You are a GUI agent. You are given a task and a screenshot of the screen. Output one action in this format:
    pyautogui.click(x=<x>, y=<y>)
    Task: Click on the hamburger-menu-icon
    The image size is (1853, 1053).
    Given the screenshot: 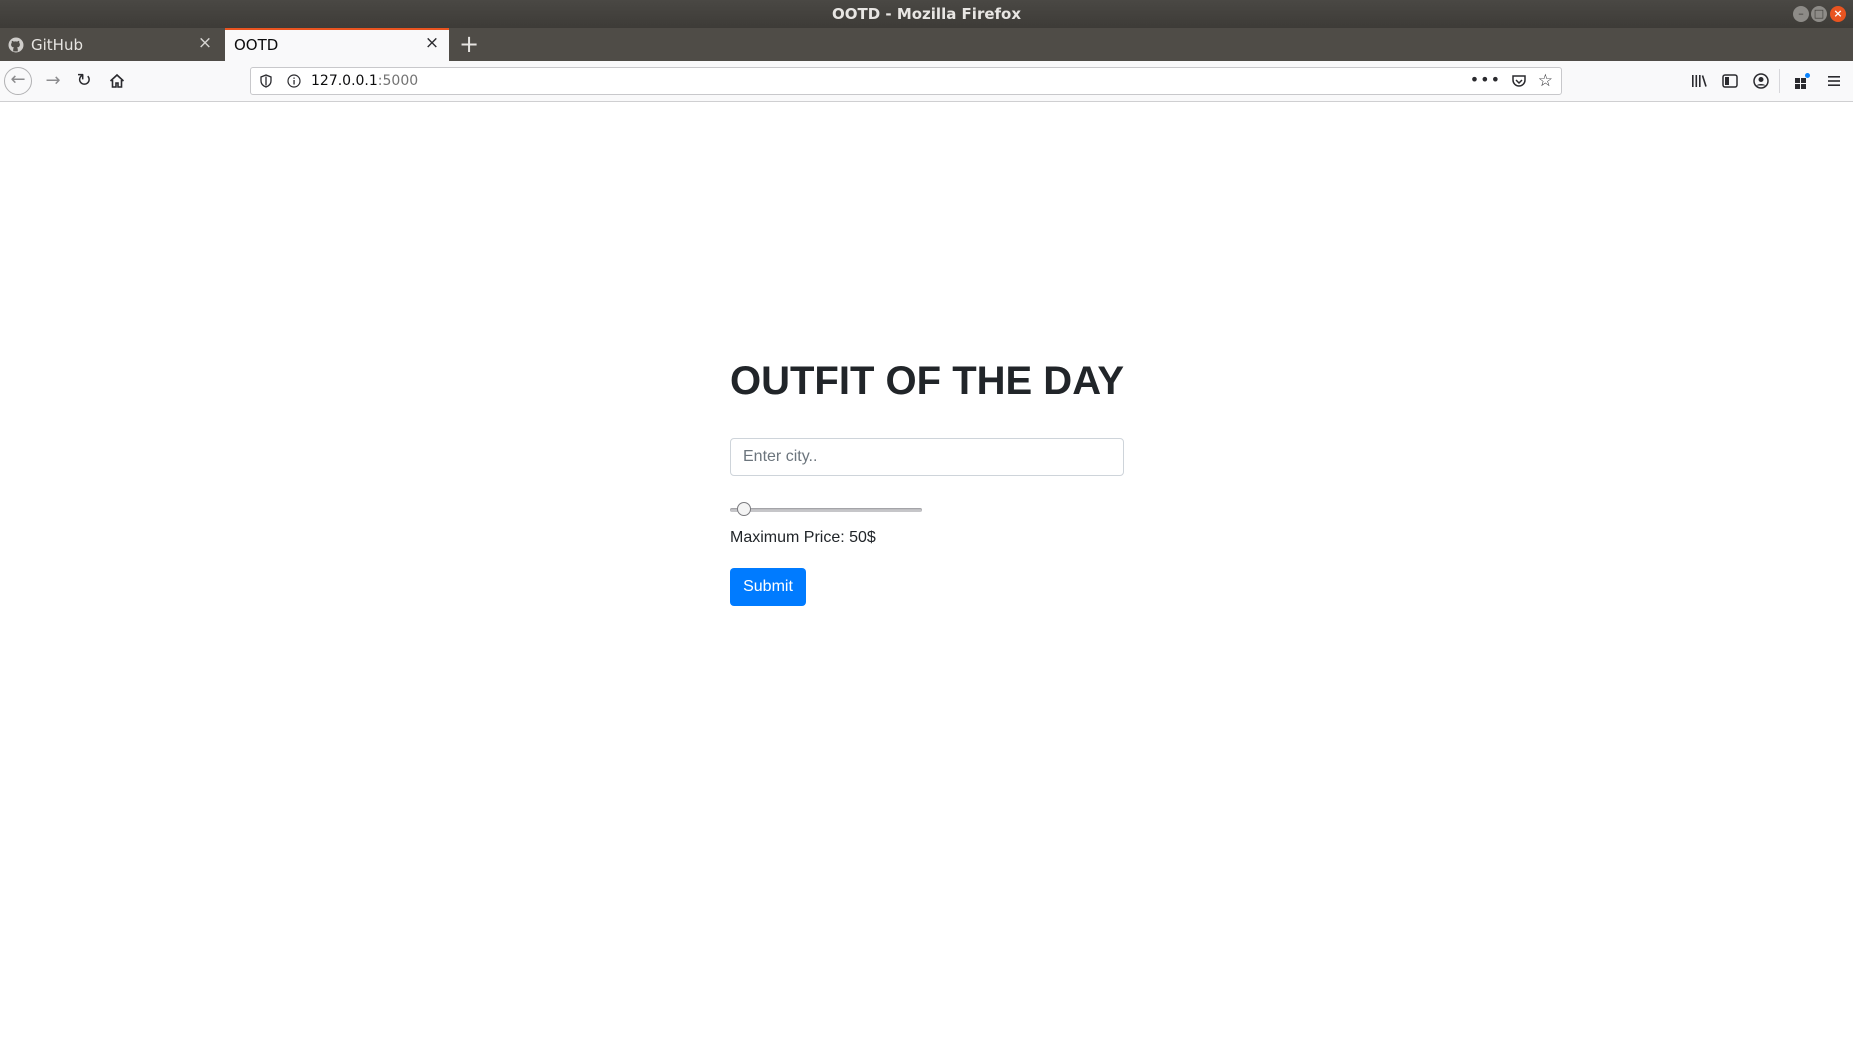 What is the action you would take?
    pyautogui.click(x=1834, y=81)
    